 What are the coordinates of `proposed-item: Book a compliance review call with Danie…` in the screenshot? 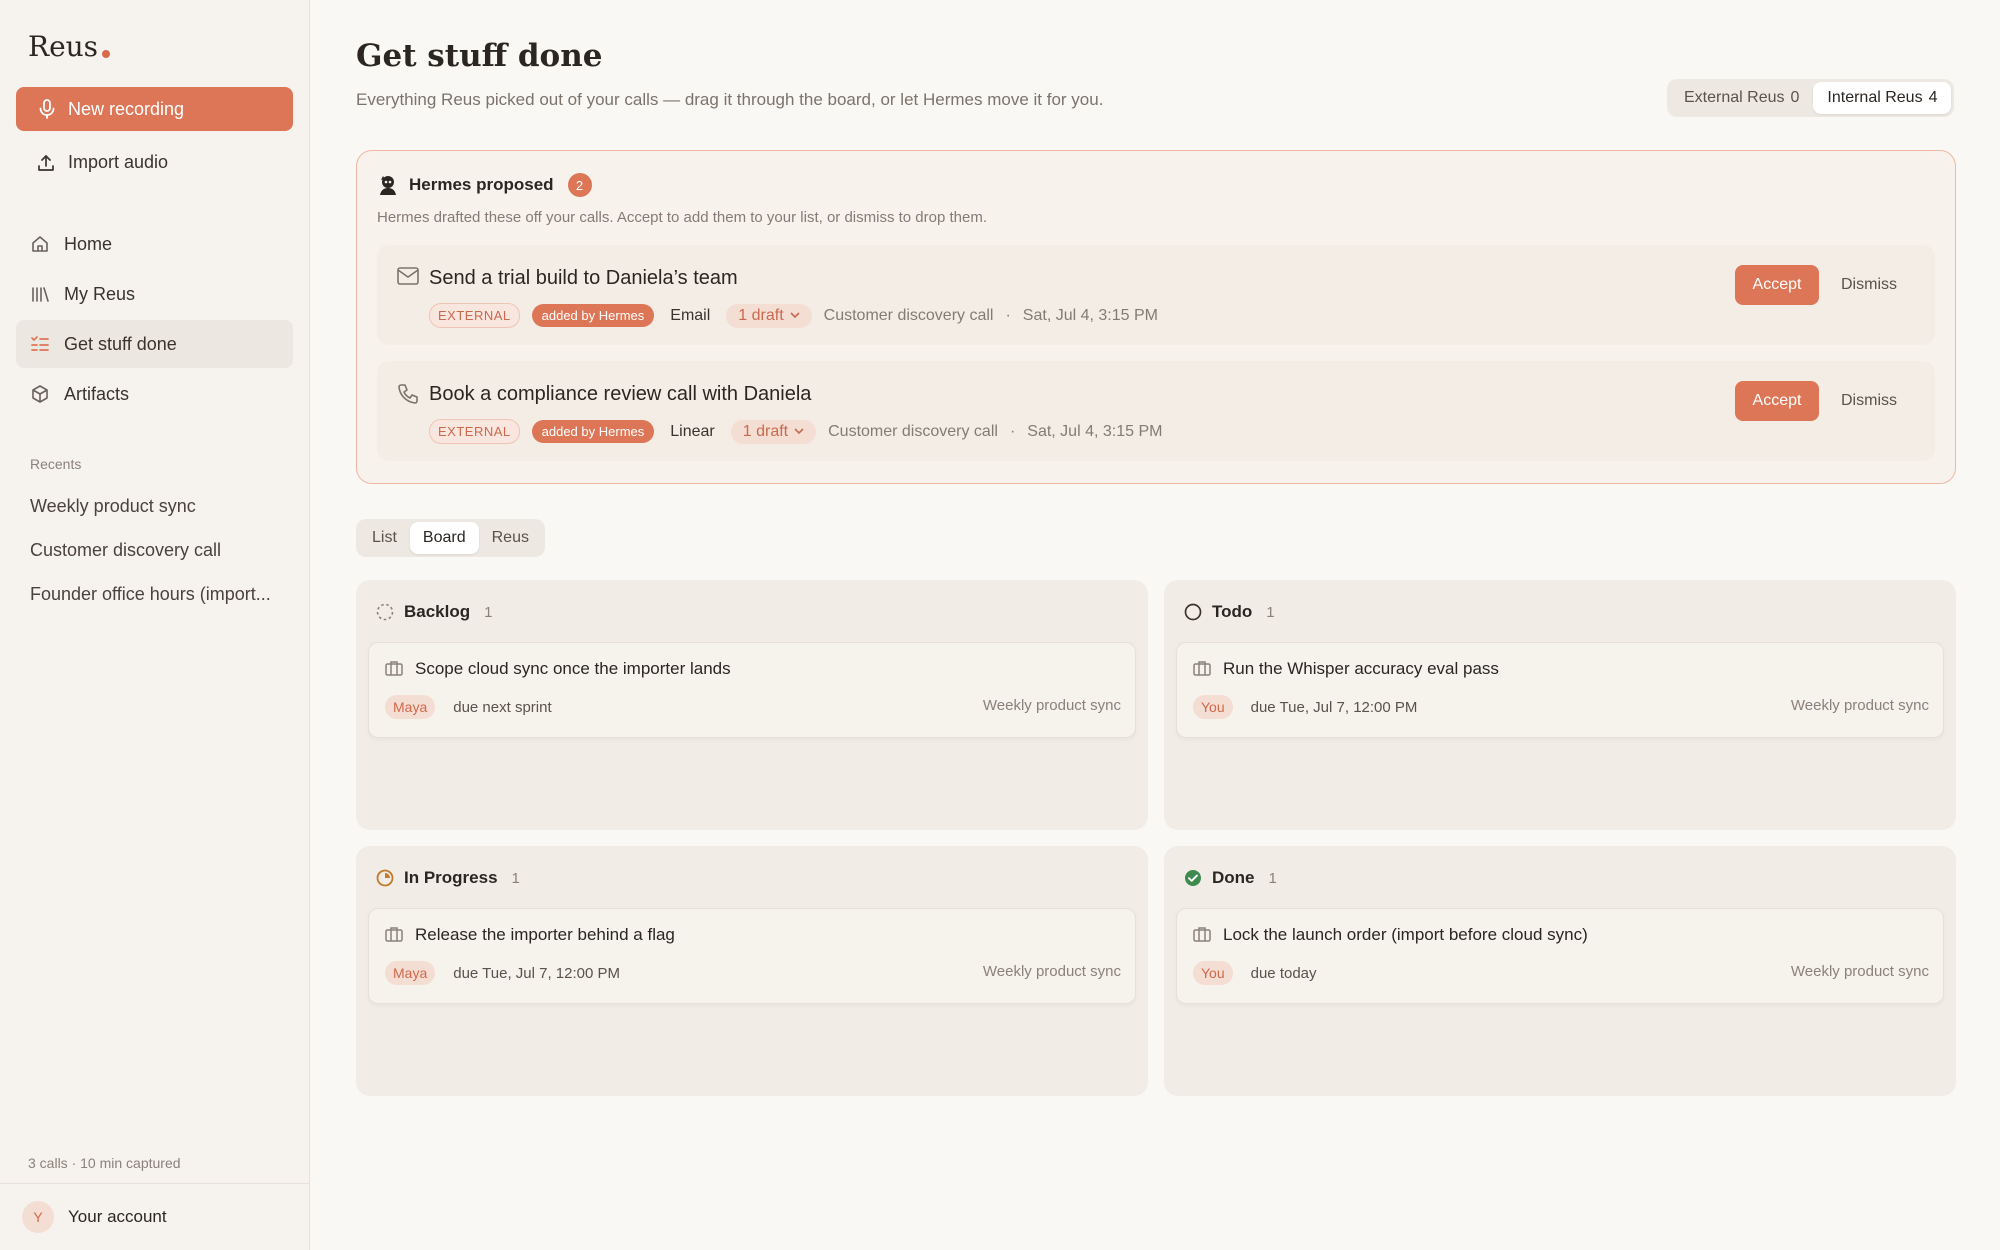 It's located at (1156, 411).